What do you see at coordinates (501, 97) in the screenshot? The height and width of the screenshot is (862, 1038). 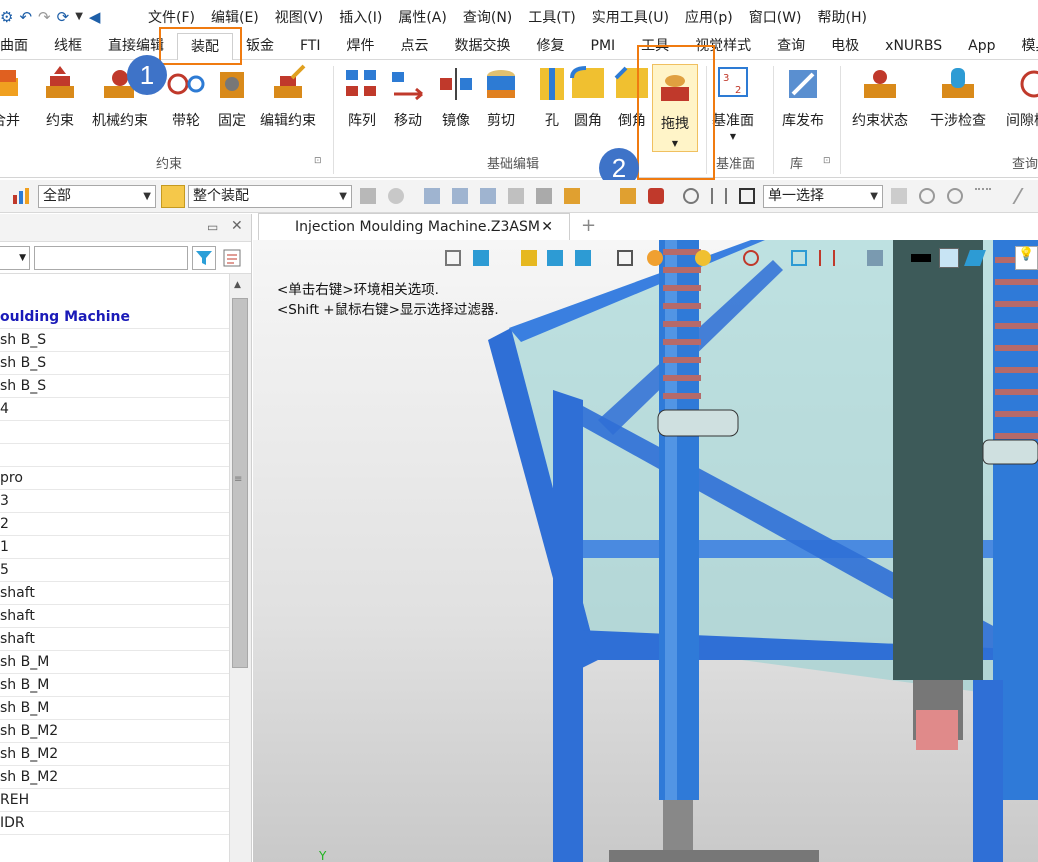 I see `cut-button: 剪切` at bounding box center [501, 97].